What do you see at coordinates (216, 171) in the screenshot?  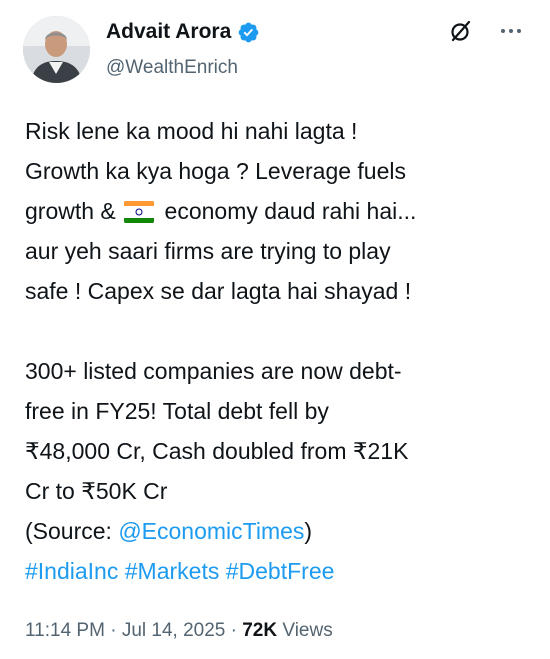 I see `tweet-line: Growth ka kya hoga ? Leverage fuels` at bounding box center [216, 171].